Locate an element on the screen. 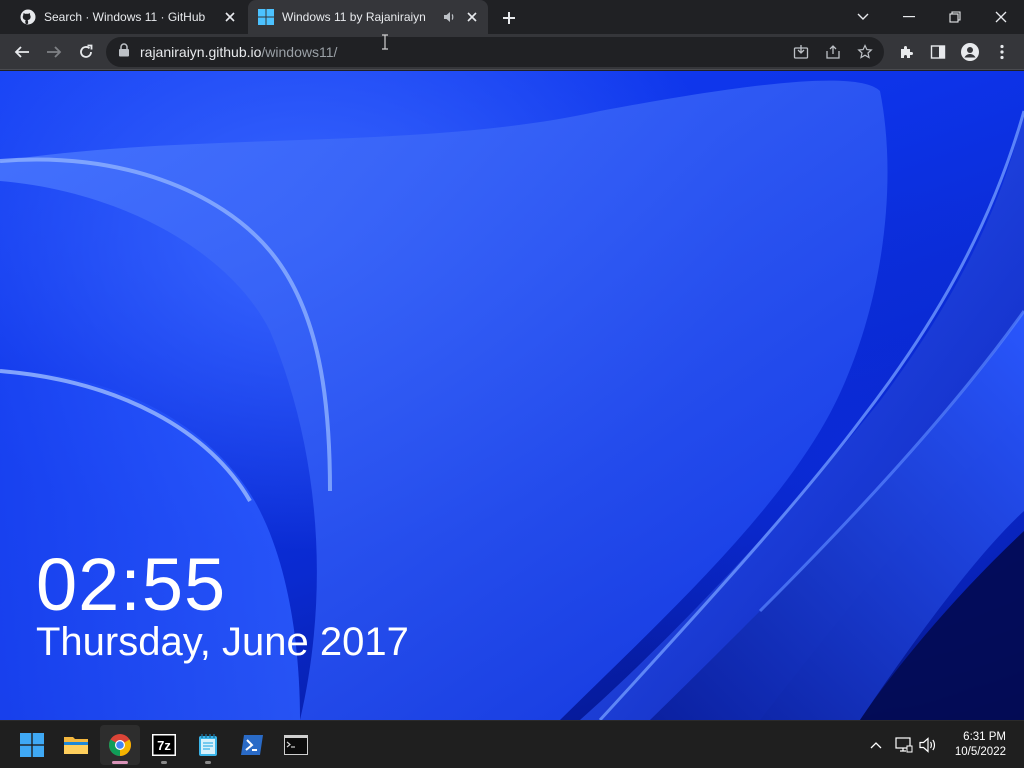 Image resolution: width=1024 pixels, height=768 pixels. url-path: /windows11/ is located at coordinates (299, 52).